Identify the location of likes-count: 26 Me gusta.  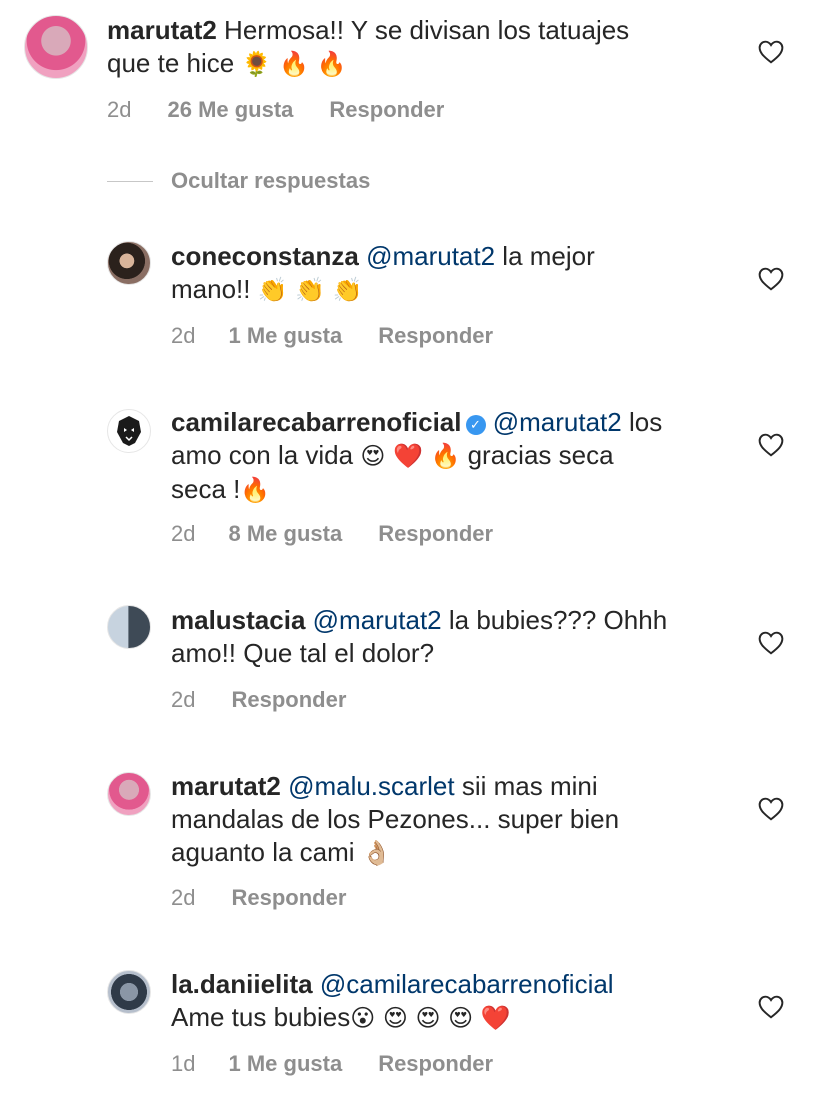
(230, 110).